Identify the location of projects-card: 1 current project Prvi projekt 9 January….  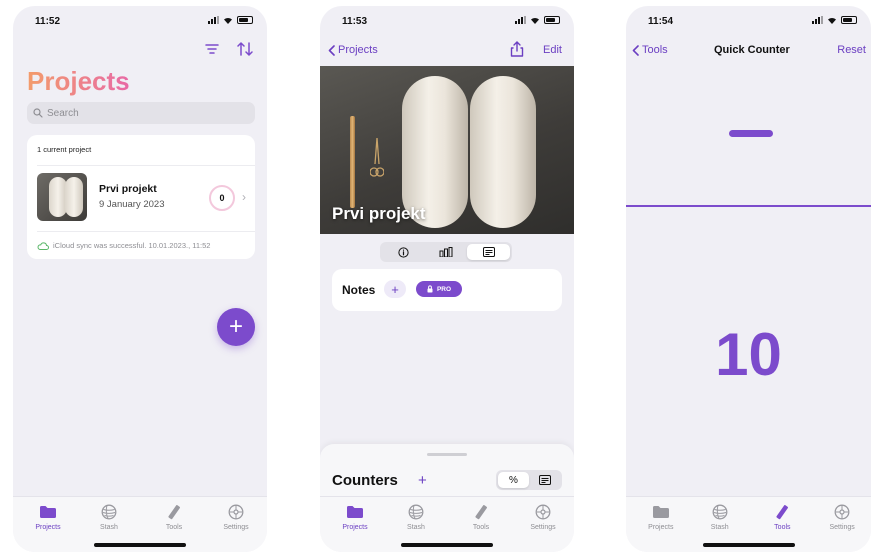
(141, 197).